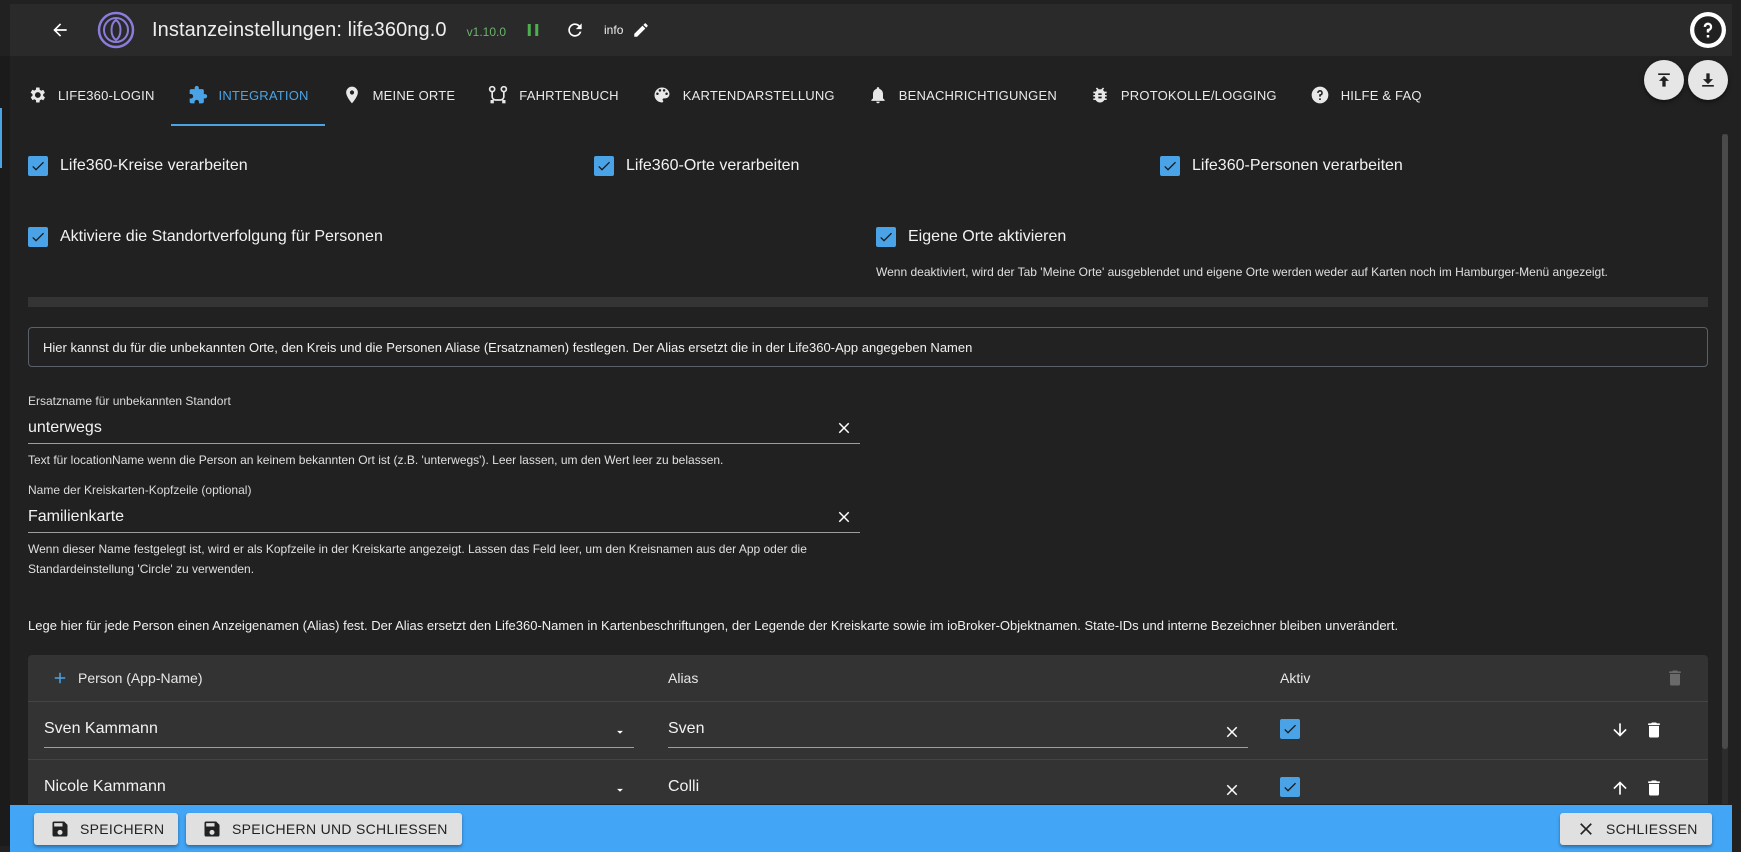 The height and width of the screenshot is (852, 1741). I want to click on help-button, so click(1708, 30).